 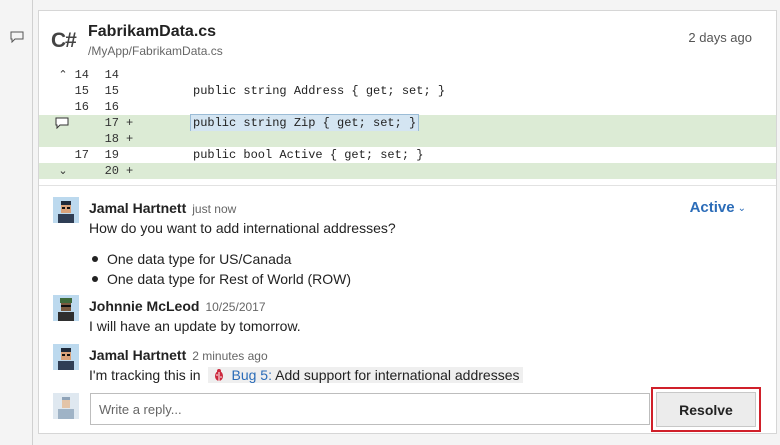 What do you see at coordinates (32, 222) in the screenshot?
I see `rail-divider` at bounding box center [32, 222].